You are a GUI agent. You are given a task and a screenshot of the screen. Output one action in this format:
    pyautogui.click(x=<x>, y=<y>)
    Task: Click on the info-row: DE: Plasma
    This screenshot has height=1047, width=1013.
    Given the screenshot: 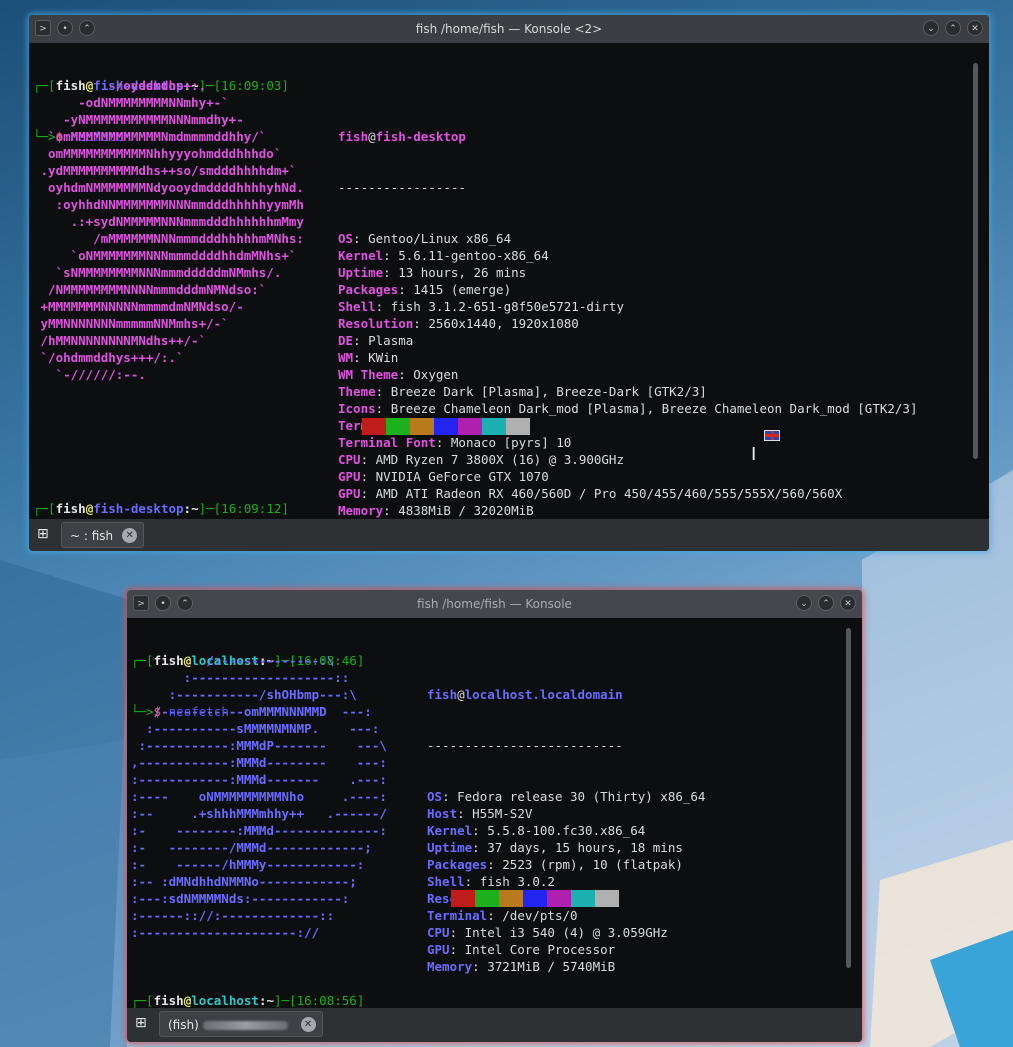 What is the action you would take?
    pyautogui.click(x=628, y=340)
    